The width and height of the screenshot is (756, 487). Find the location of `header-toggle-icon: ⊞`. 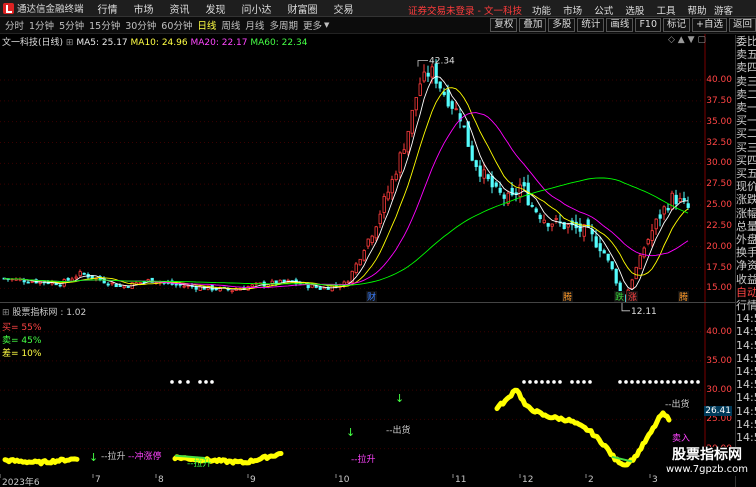

header-toggle-icon: ⊞ is located at coordinates (70, 43).